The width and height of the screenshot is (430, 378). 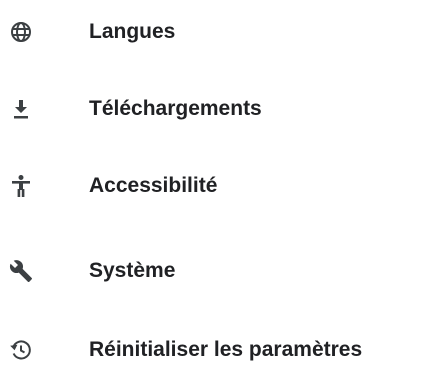 I want to click on menu-item-label: Téléchargements, so click(x=175, y=108).